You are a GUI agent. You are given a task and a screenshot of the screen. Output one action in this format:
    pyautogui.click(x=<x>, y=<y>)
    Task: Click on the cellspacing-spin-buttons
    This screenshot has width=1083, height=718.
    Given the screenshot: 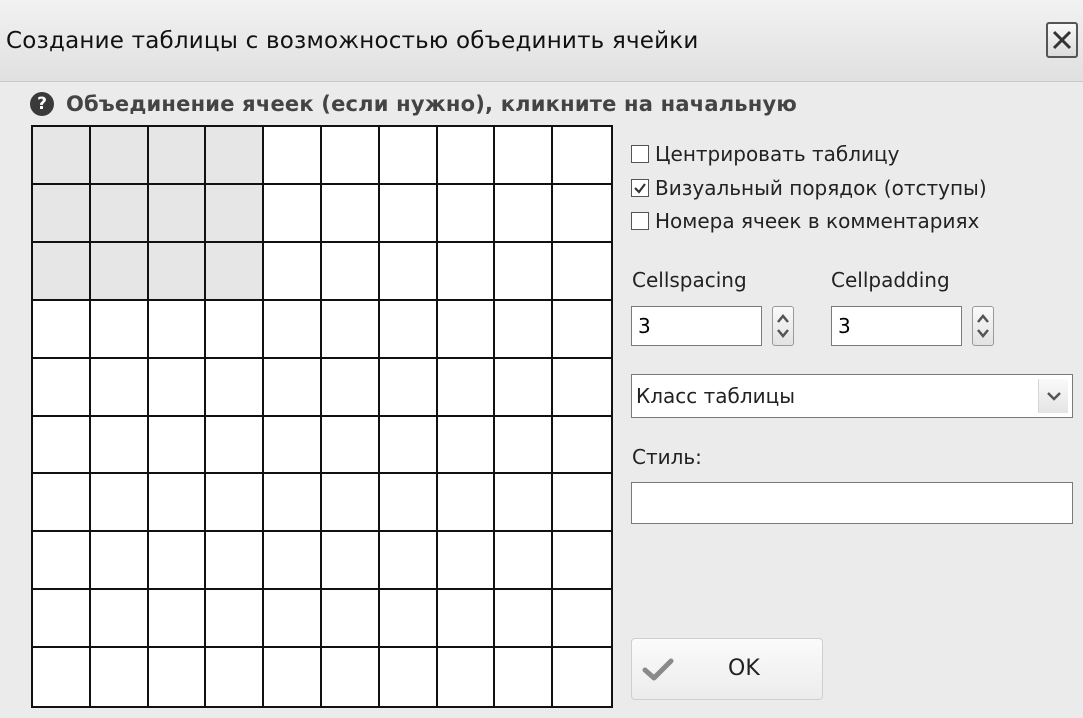 What is the action you would take?
    pyautogui.click(x=783, y=326)
    